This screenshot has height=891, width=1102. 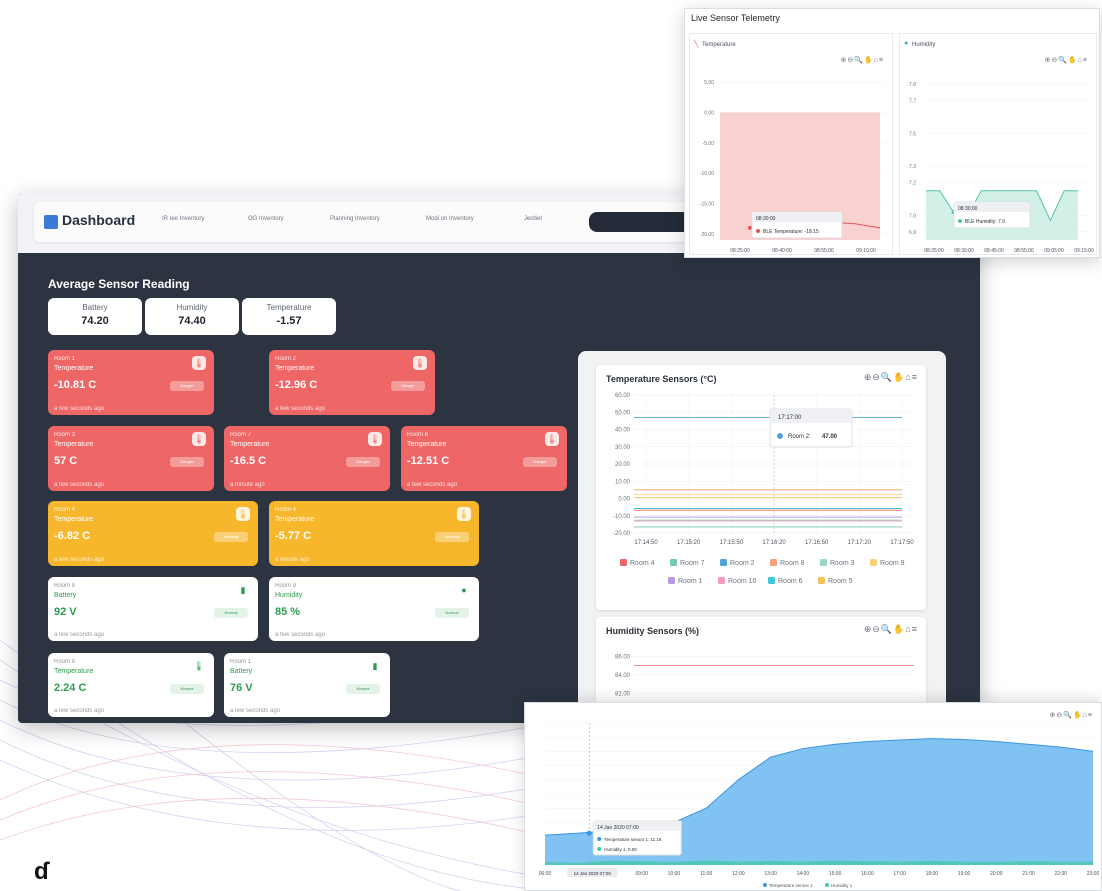 What do you see at coordinates (286, 359) in the screenshot?
I see `sensor-room: Room 2` at bounding box center [286, 359].